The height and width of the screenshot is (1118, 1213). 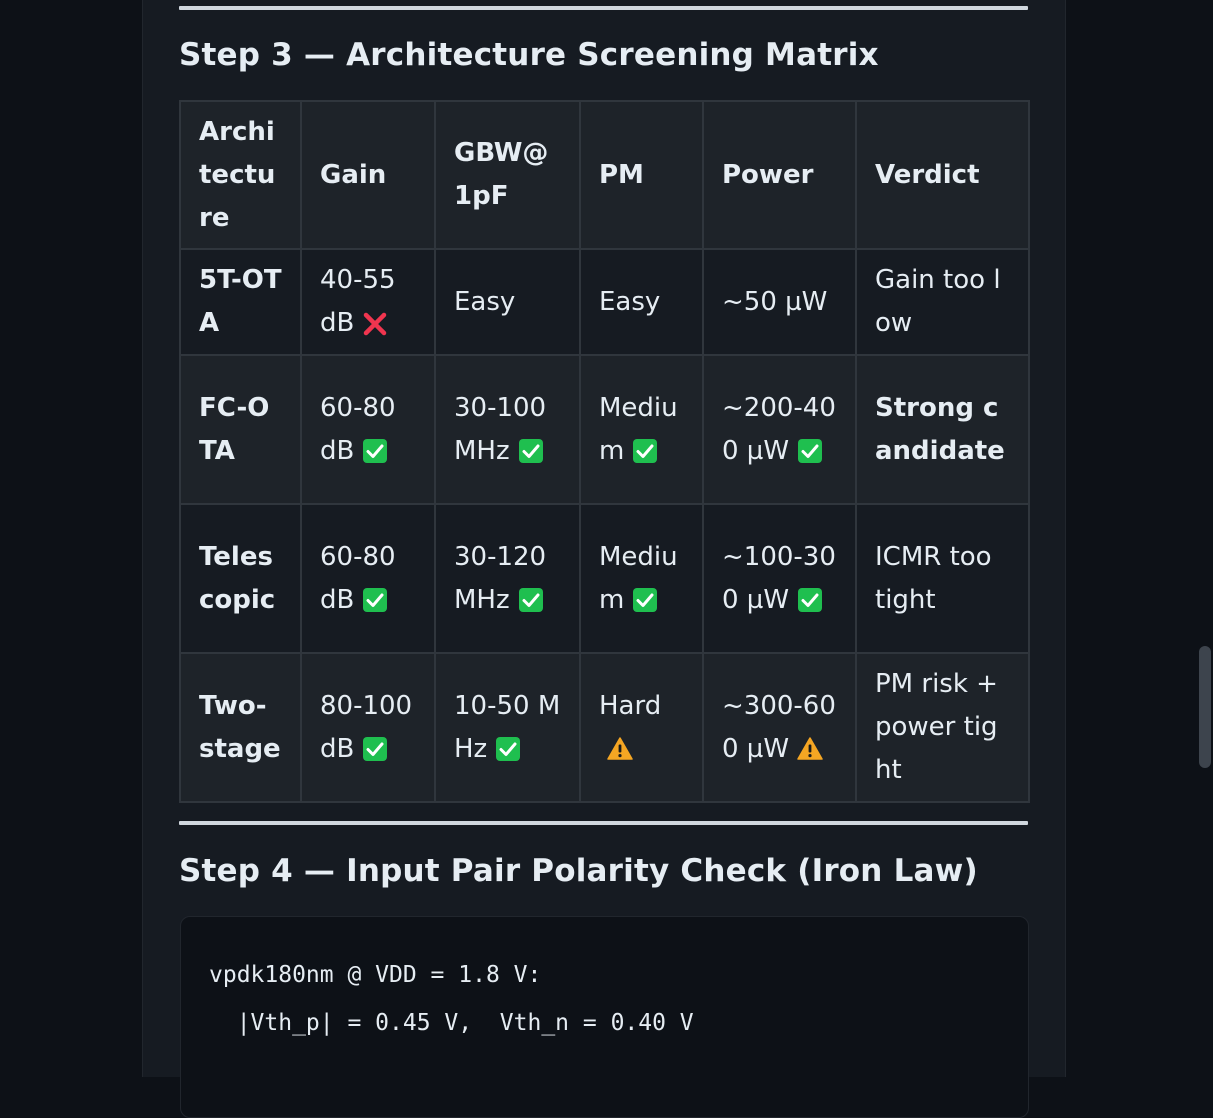 What do you see at coordinates (529, 55) in the screenshot?
I see `step3-heading: Step 3 — Architecture Screening Matrix` at bounding box center [529, 55].